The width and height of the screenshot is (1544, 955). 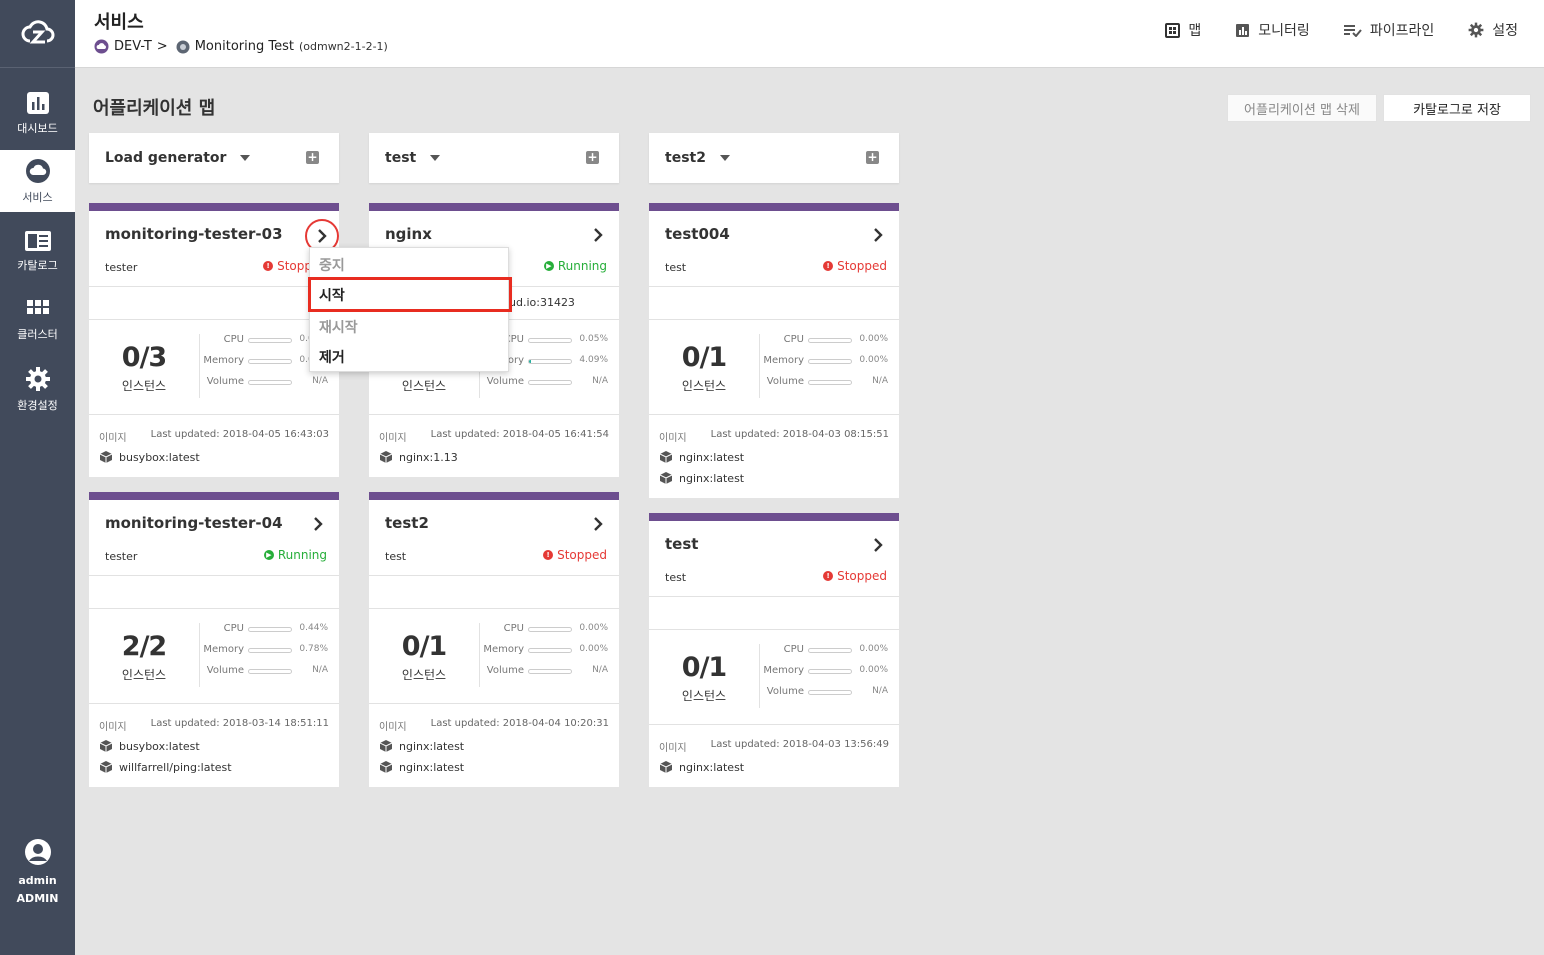 What do you see at coordinates (194, 523) in the screenshot?
I see `service-name: monitoring-tester-04` at bounding box center [194, 523].